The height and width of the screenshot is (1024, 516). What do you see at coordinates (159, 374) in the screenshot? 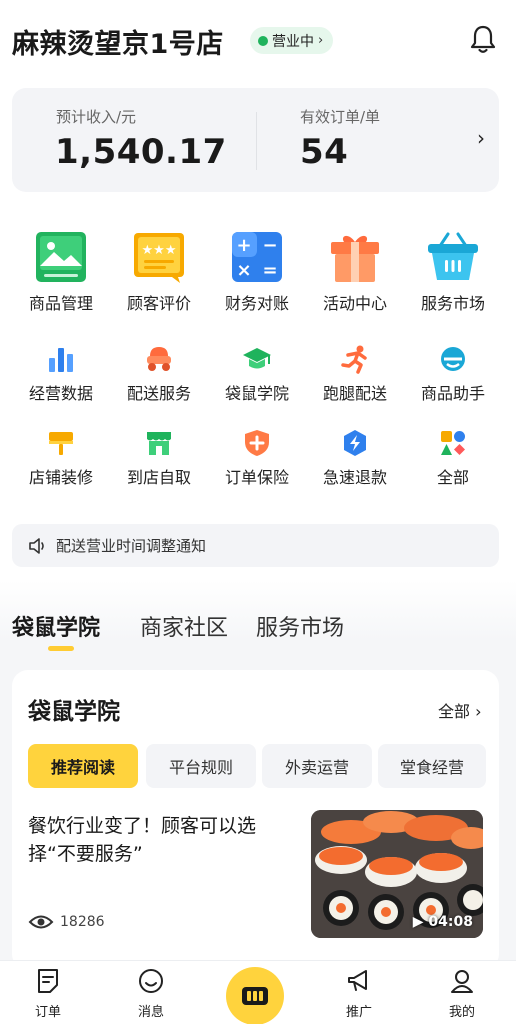
I see `grid-item-delivery-service: 配送服务` at bounding box center [159, 374].